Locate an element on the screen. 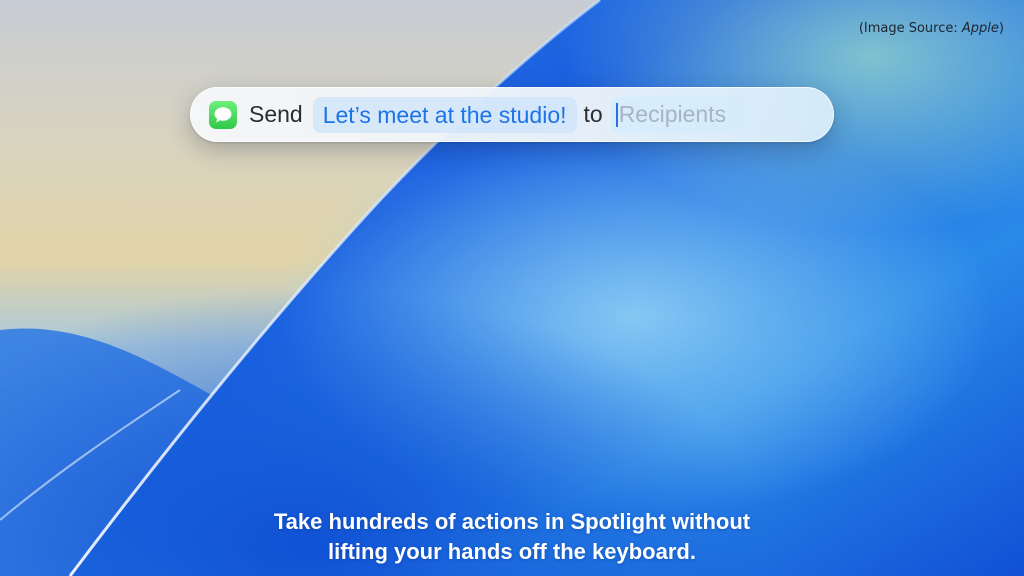  messages-icon is located at coordinates (223, 114).